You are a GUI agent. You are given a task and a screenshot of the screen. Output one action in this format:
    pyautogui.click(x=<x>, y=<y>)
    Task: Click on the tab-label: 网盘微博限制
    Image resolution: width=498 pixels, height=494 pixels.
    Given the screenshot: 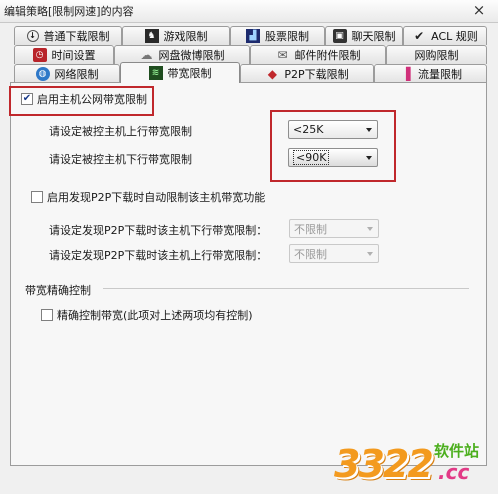 What is the action you would take?
    pyautogui.click(x=191, y=55)
    